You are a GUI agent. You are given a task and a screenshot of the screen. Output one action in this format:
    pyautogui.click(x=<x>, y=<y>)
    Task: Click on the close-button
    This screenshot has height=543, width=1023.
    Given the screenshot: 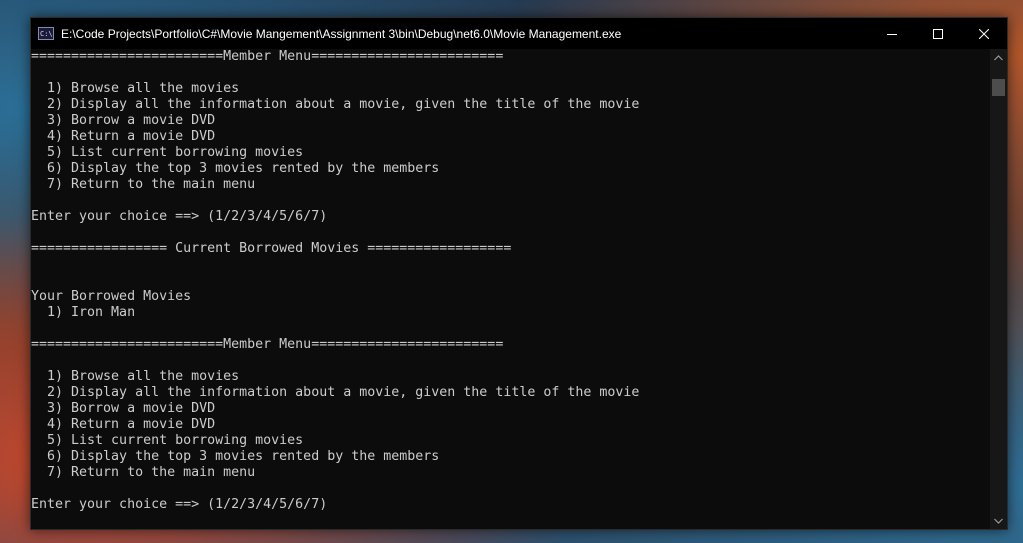 What is the action you would take?
    pyautogui.click(x=984, y=33)
    